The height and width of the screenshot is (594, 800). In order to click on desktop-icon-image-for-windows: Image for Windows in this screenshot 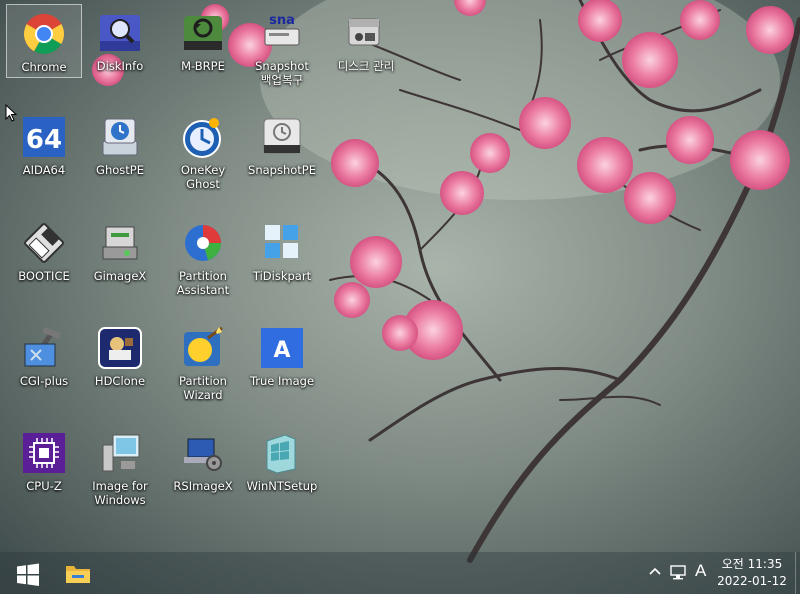, I will do `click(120, 472)`.